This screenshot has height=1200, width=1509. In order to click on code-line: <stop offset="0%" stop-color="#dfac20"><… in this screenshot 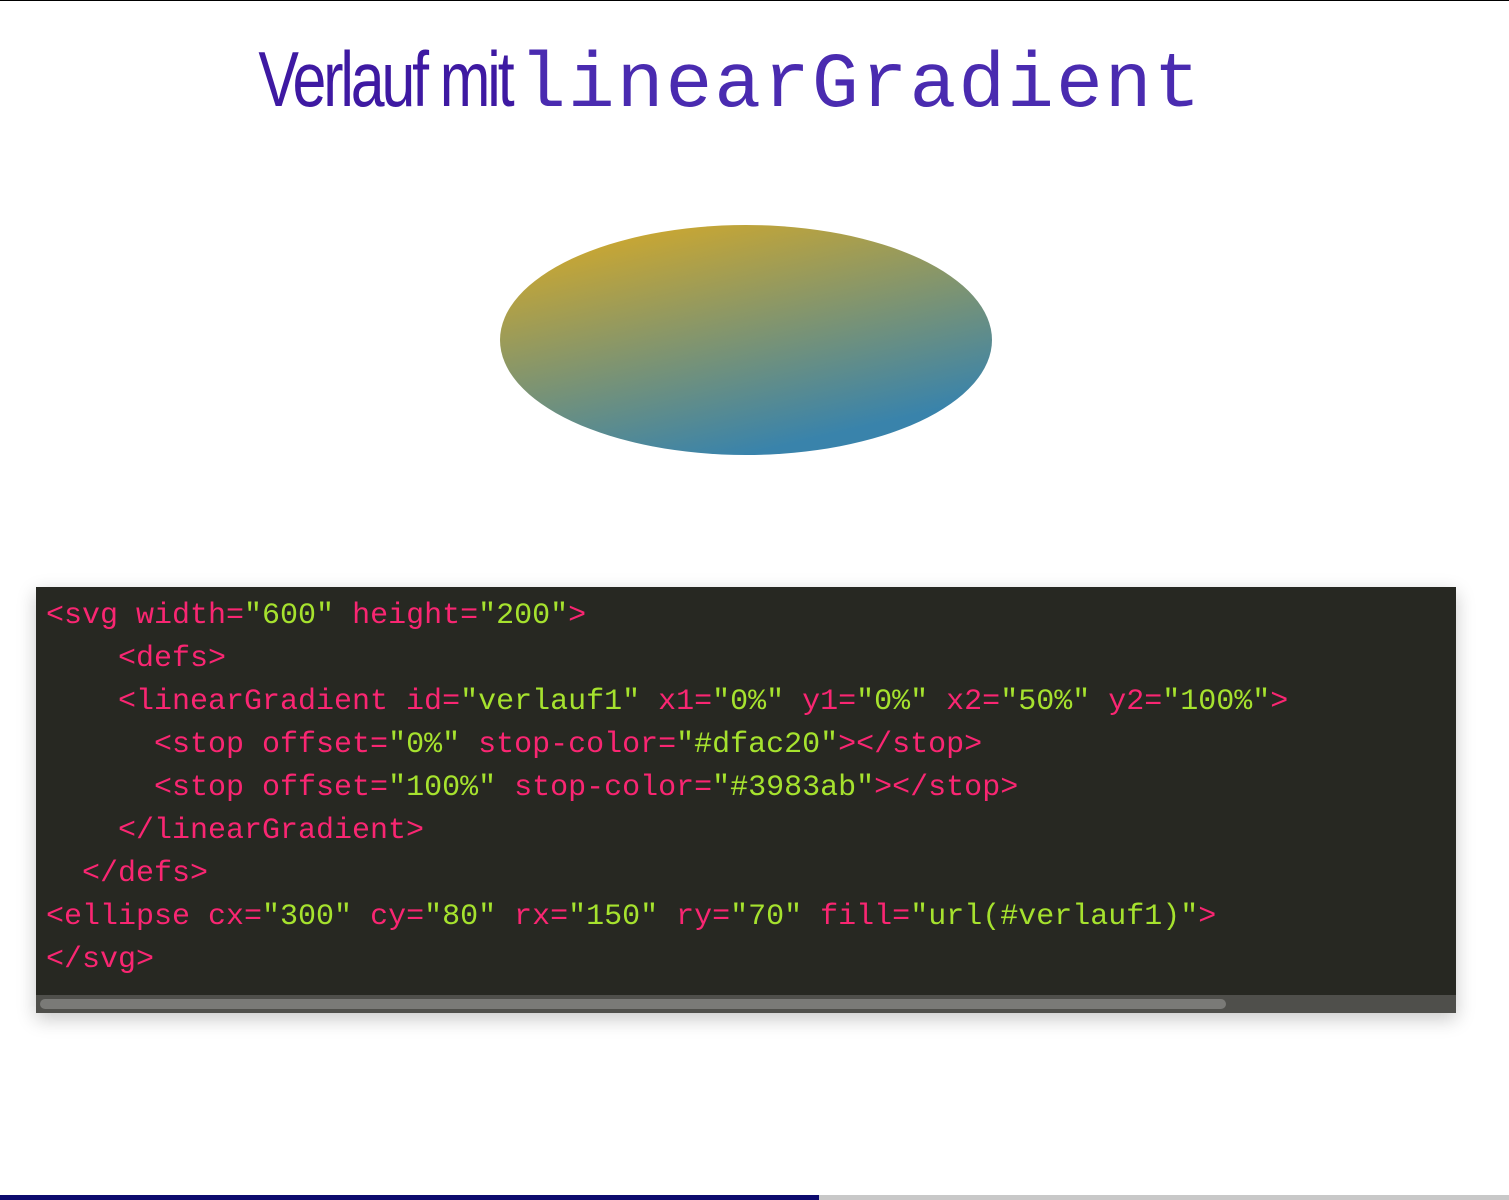, I will do `click(751, 745)`.